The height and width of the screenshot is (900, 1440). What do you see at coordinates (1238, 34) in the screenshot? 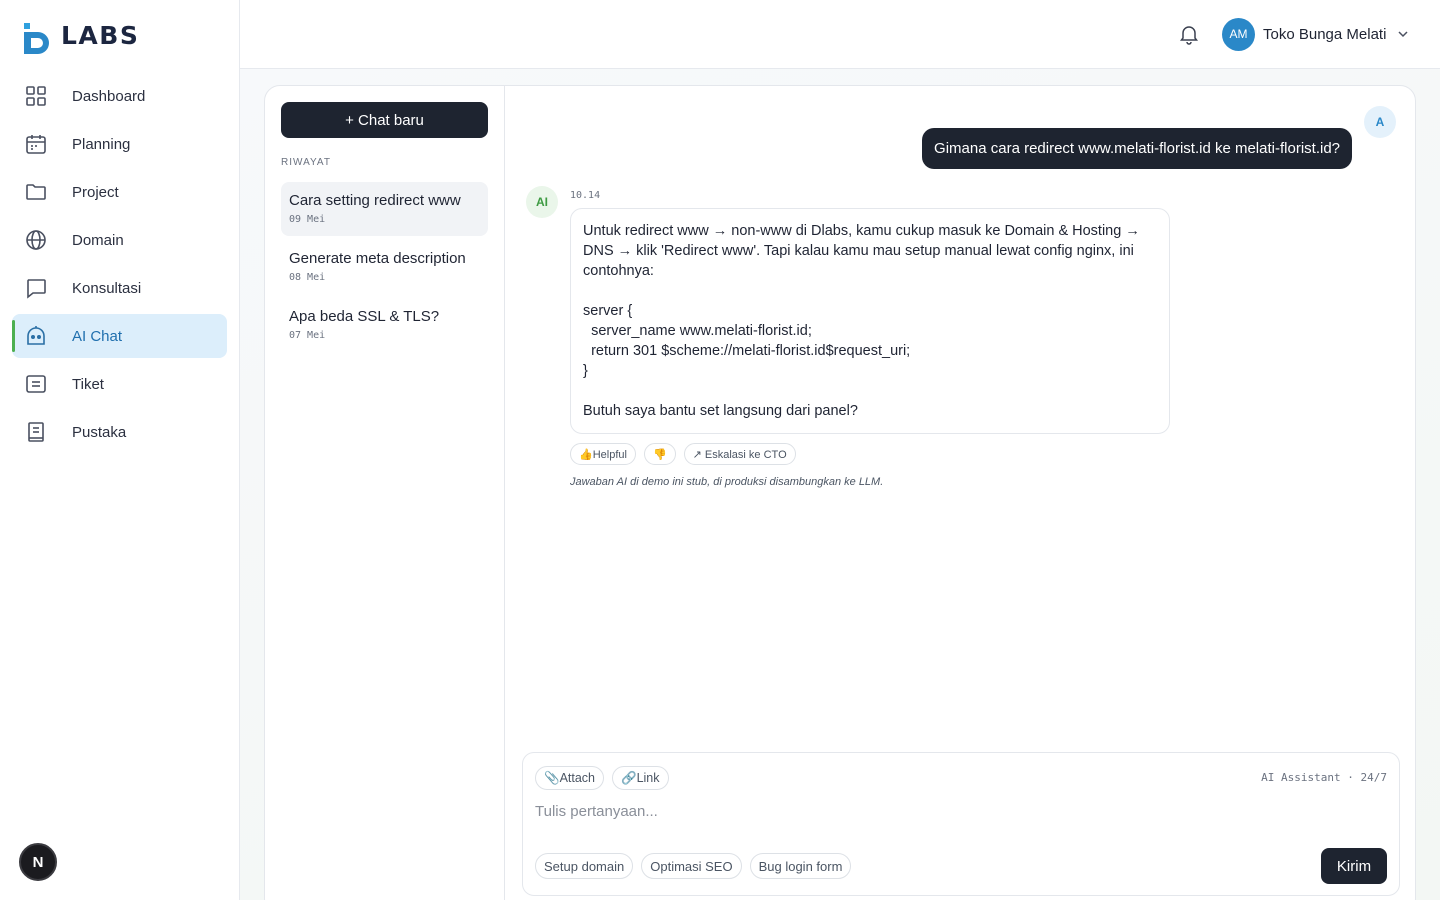
I see `avatar: AM` at bounding box center [1238, 34].